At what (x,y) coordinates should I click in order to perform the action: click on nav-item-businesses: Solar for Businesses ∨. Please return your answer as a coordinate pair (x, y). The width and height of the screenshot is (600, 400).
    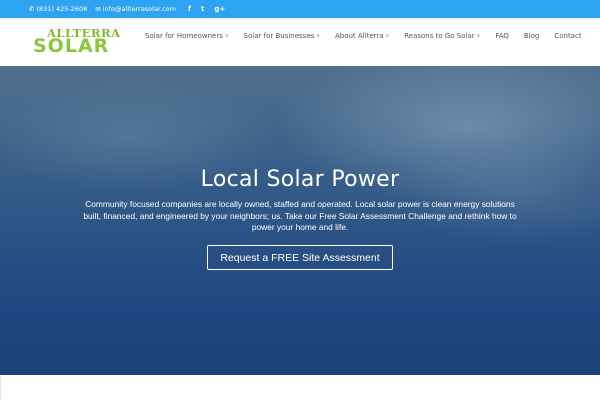
    Looking at the image, I should click on (282, 36).